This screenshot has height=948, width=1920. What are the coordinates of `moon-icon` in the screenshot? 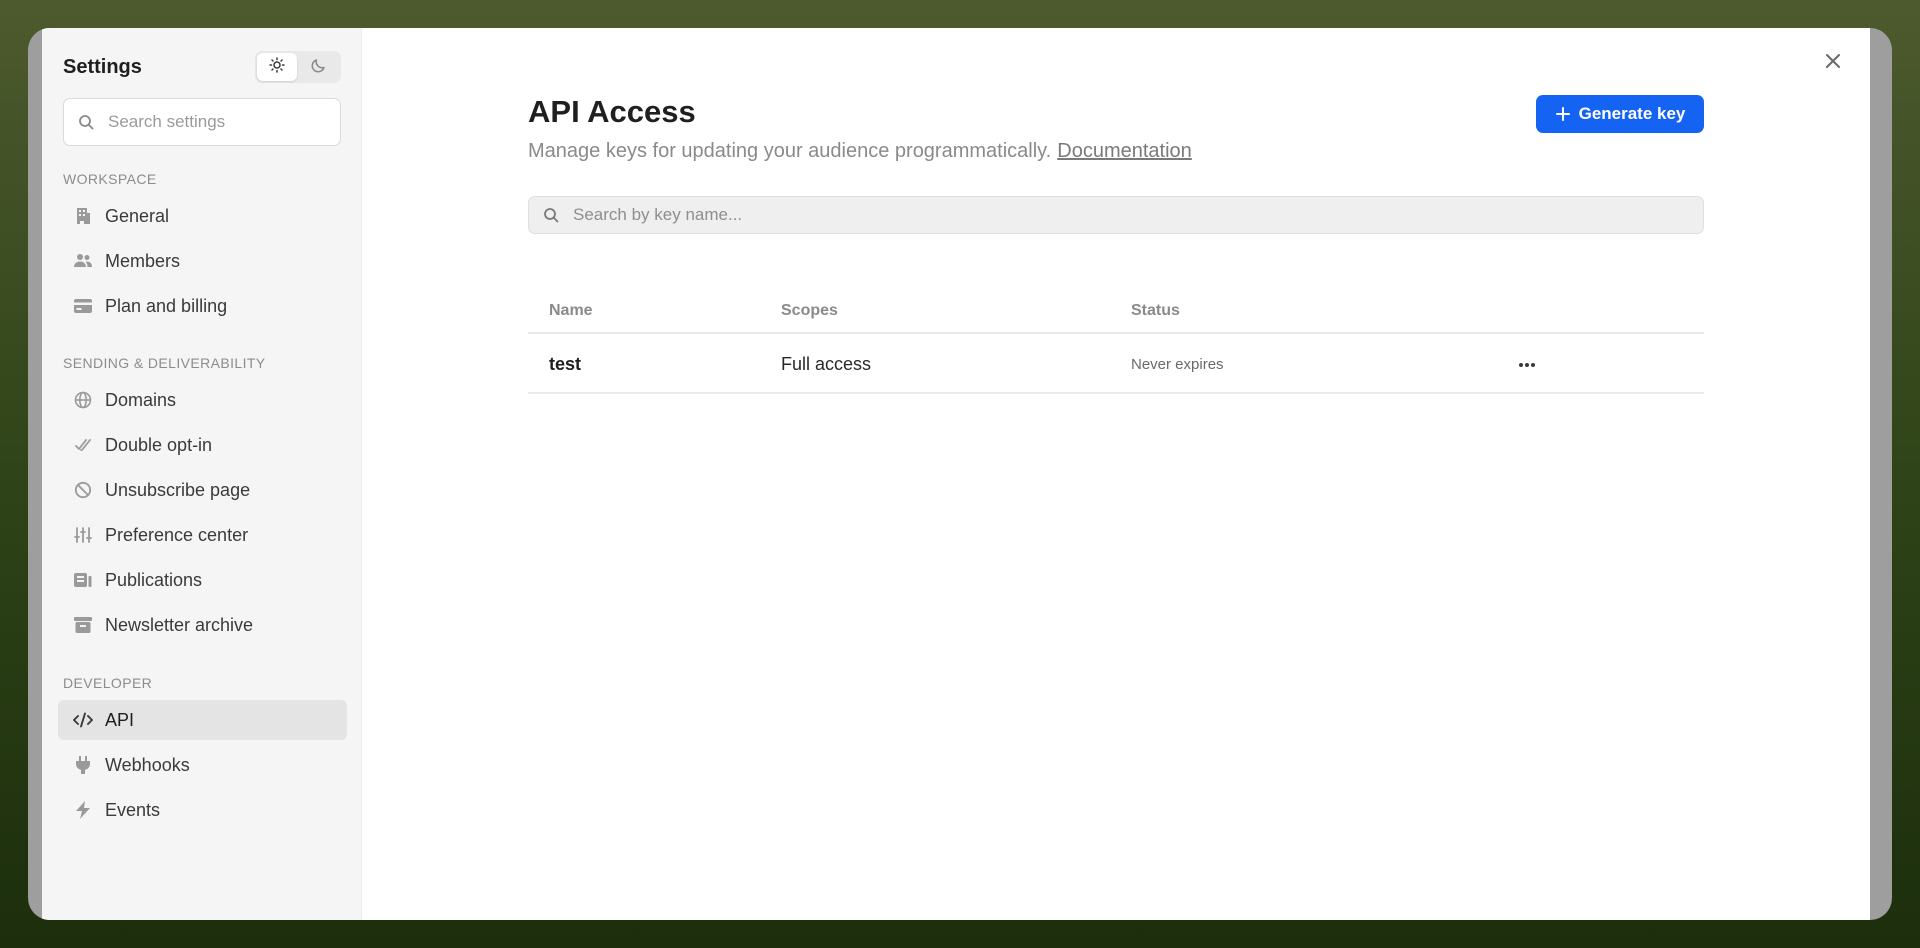 It's located at (319, 67).